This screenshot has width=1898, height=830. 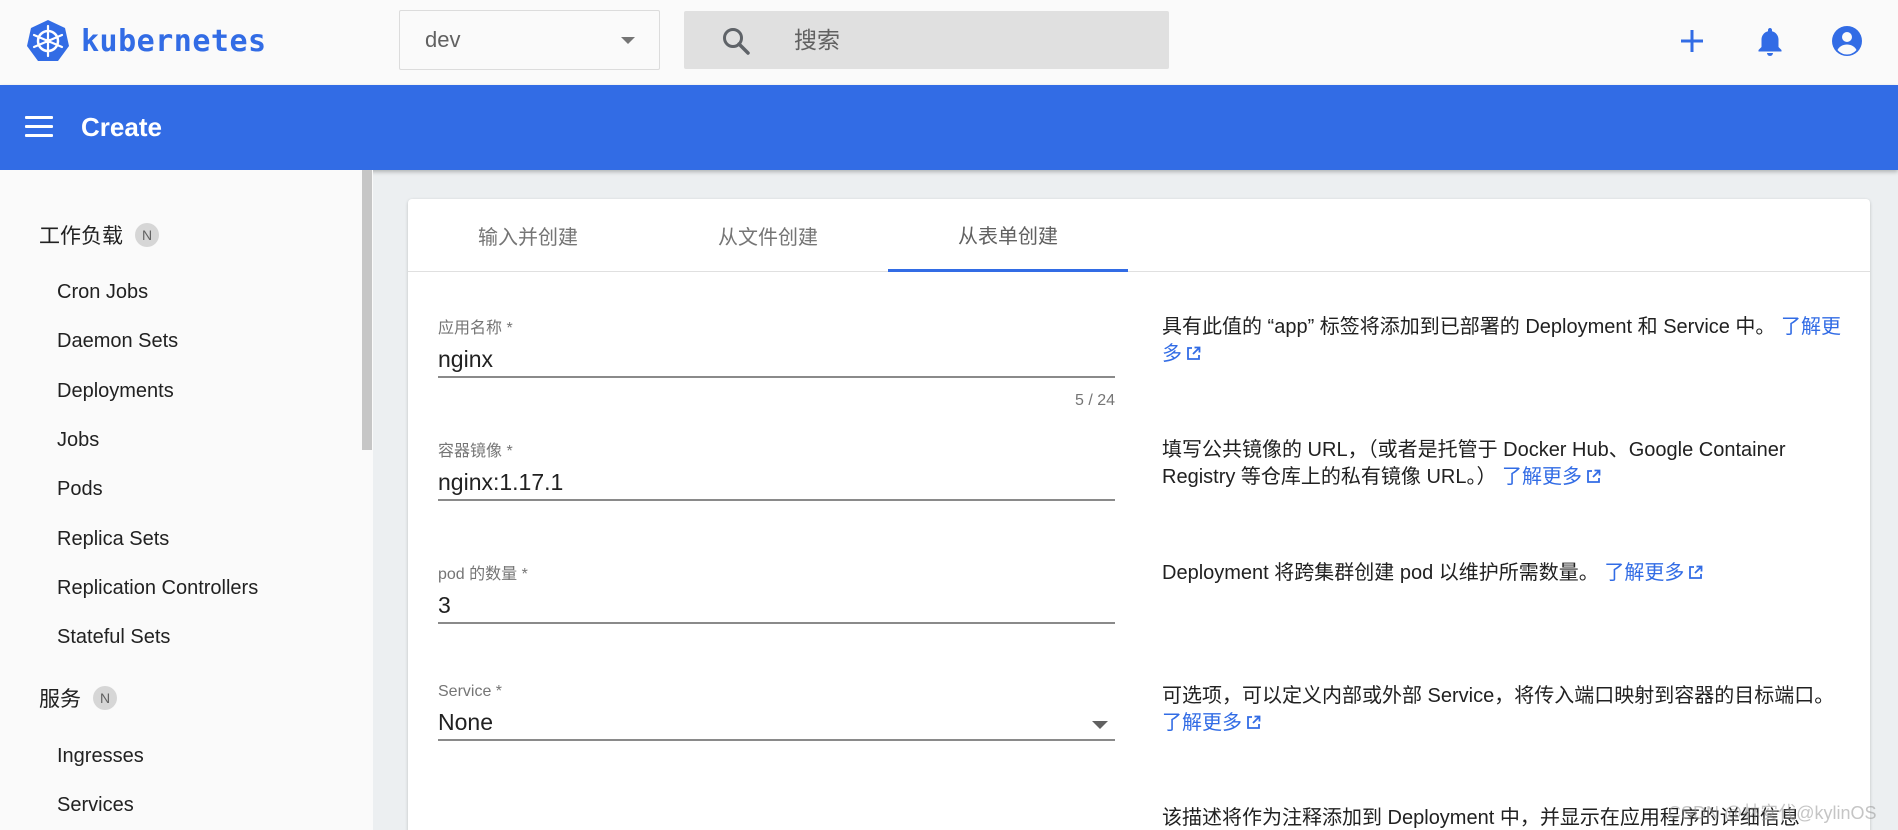 I want to click on search-input, so click(x=974, y=40).